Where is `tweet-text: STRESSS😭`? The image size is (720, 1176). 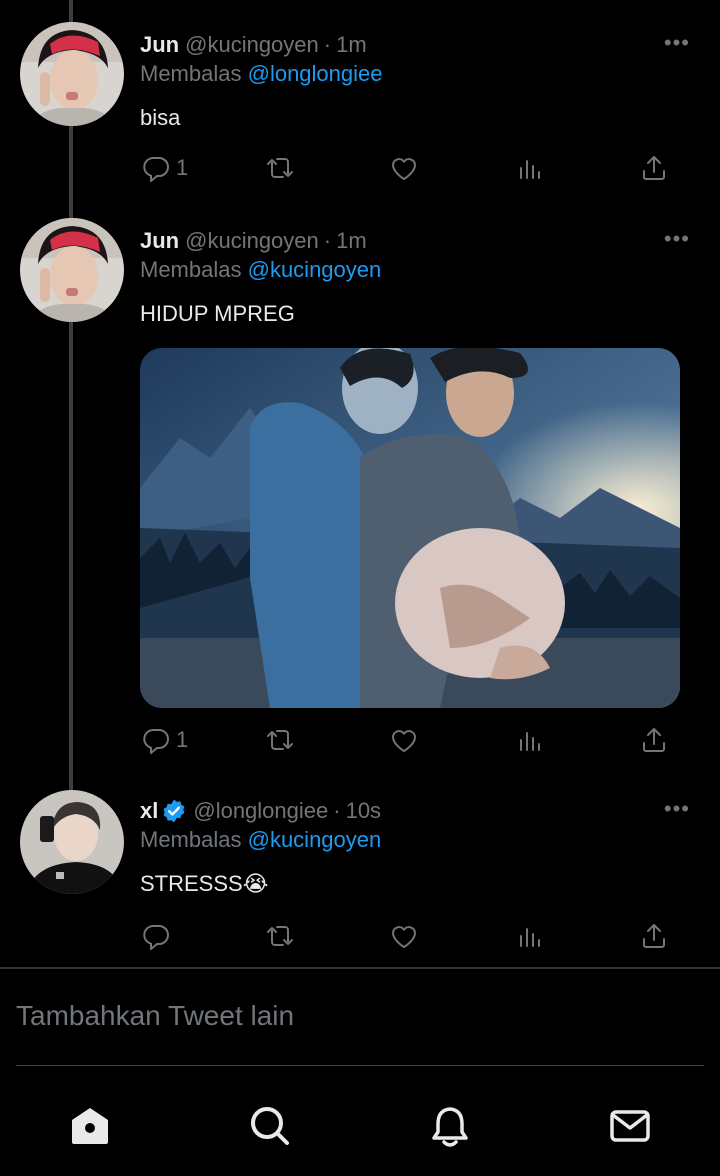
tweet-text: STRESSS😭 is located at coordinates (204, 883).